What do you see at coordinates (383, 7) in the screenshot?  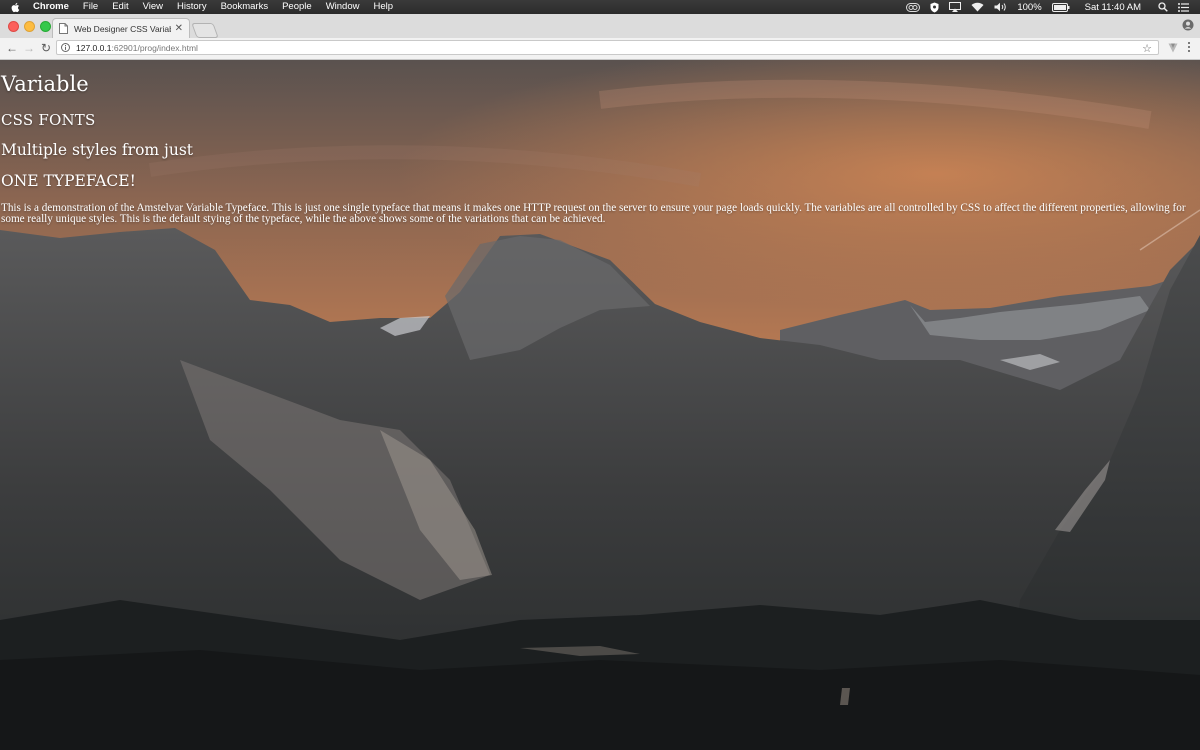 I see `menu-help: Help` at bounding box center [383, 7].